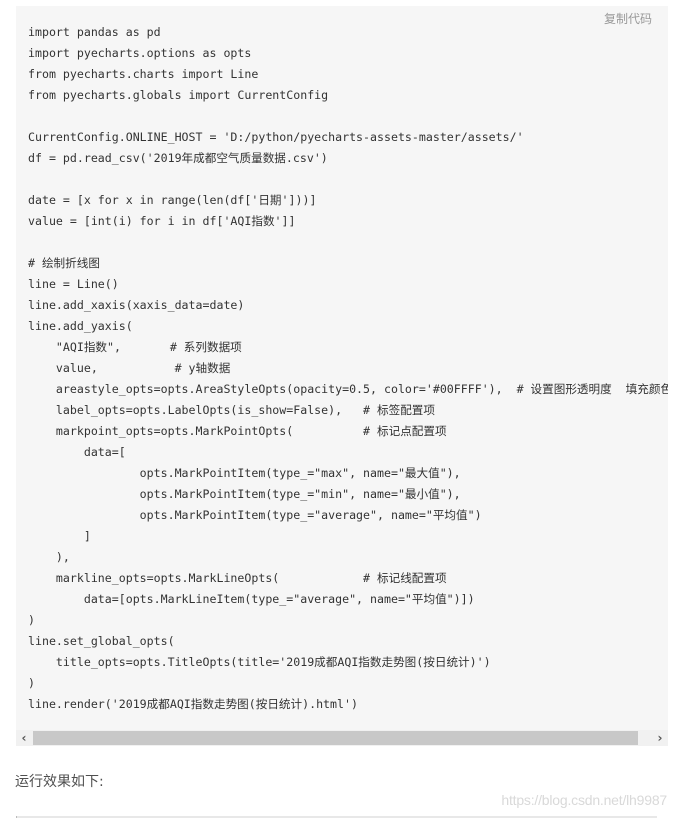  I want to click on code-line: ),, so click(49, 557).